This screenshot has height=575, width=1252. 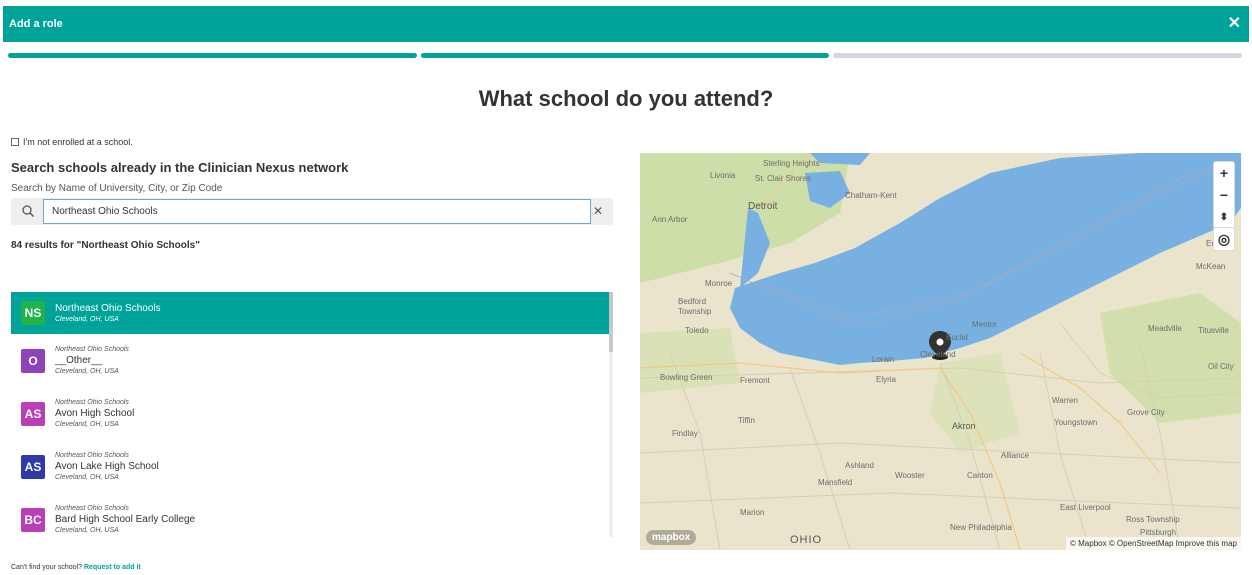 I want to click on geolocate-control: ◎, so click(x=1224, y=239).